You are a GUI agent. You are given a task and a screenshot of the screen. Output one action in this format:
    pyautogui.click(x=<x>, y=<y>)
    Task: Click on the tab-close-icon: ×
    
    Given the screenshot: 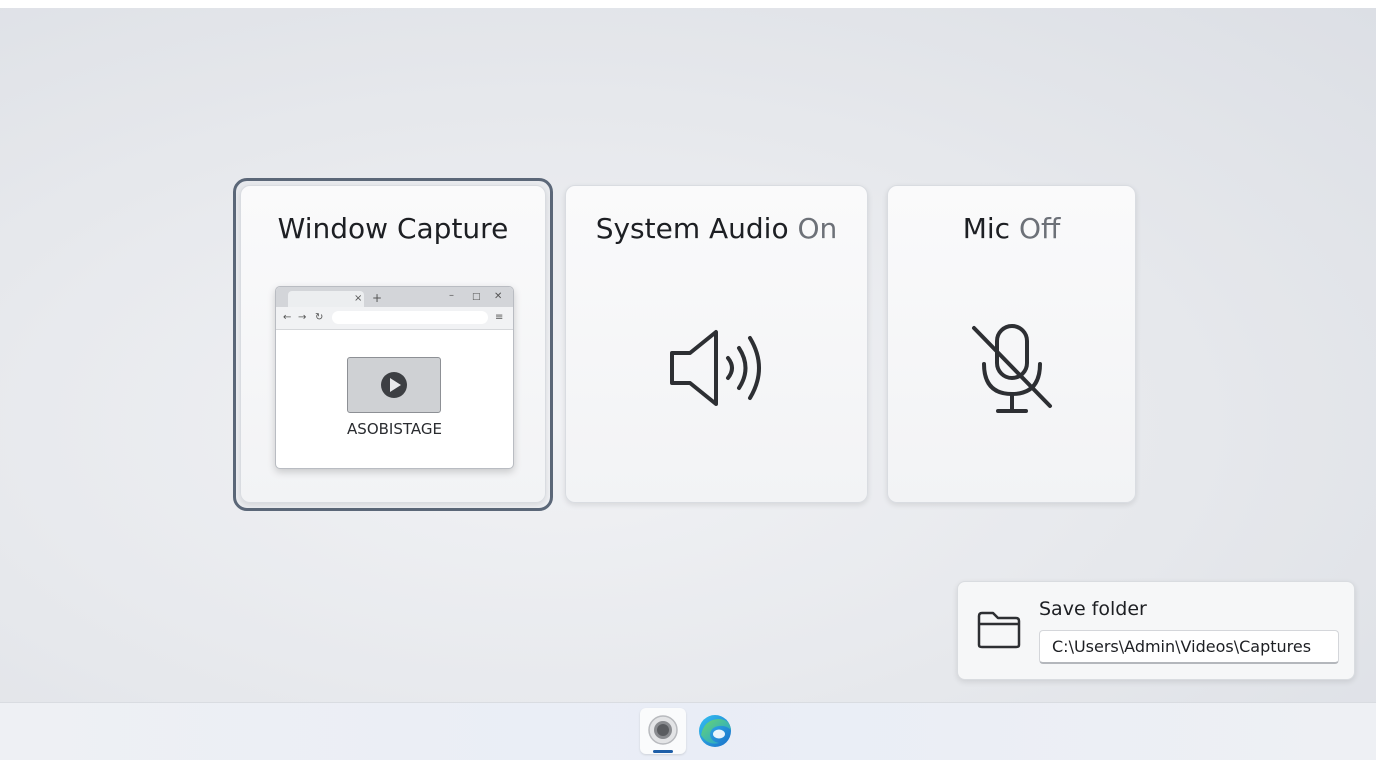 What is the action you would take?
    pyautogui.click(x=358, y=298)
    